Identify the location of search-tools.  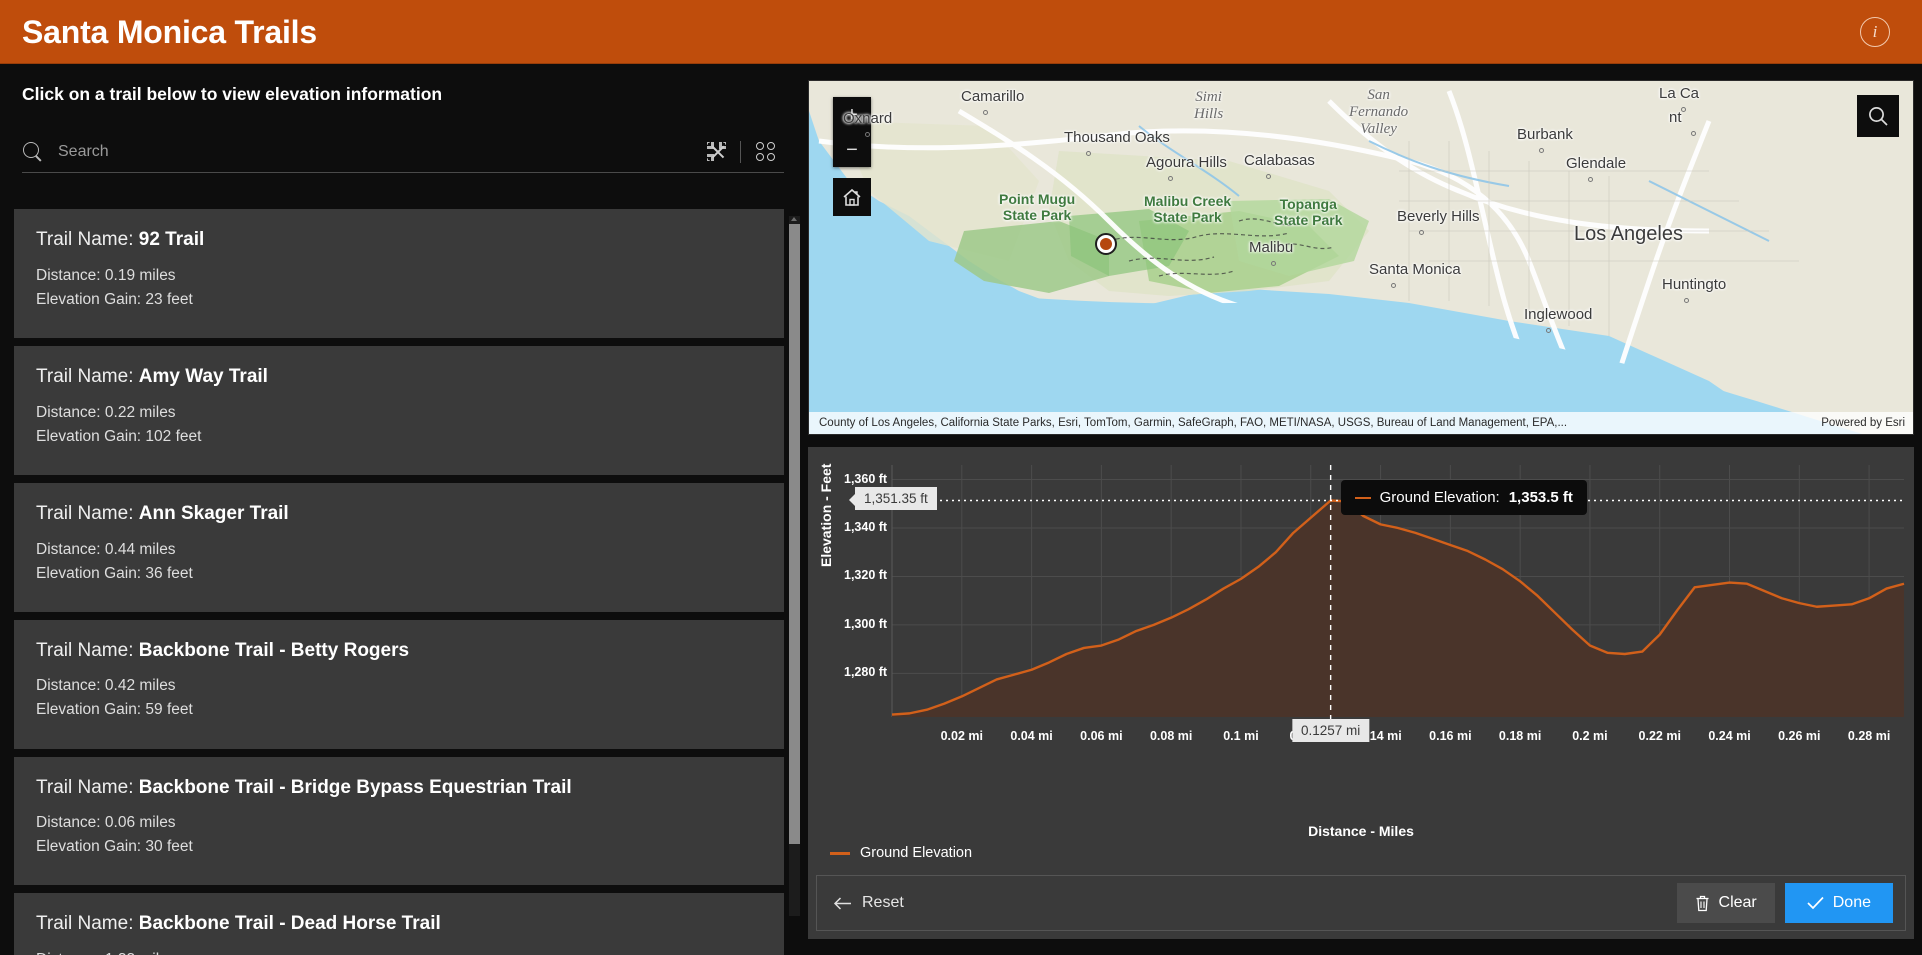
(740, 152).